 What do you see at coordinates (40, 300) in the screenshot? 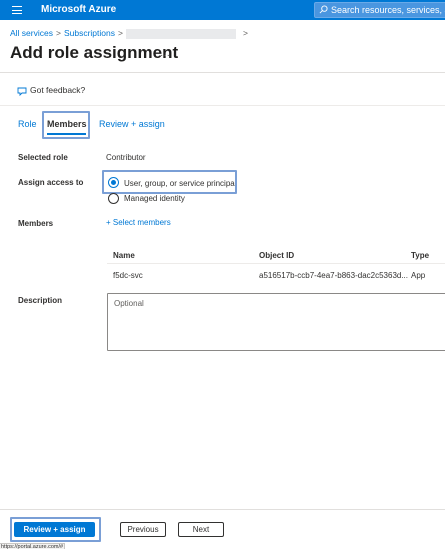
I see `description-label: Description` at bounding box center [40, 300].